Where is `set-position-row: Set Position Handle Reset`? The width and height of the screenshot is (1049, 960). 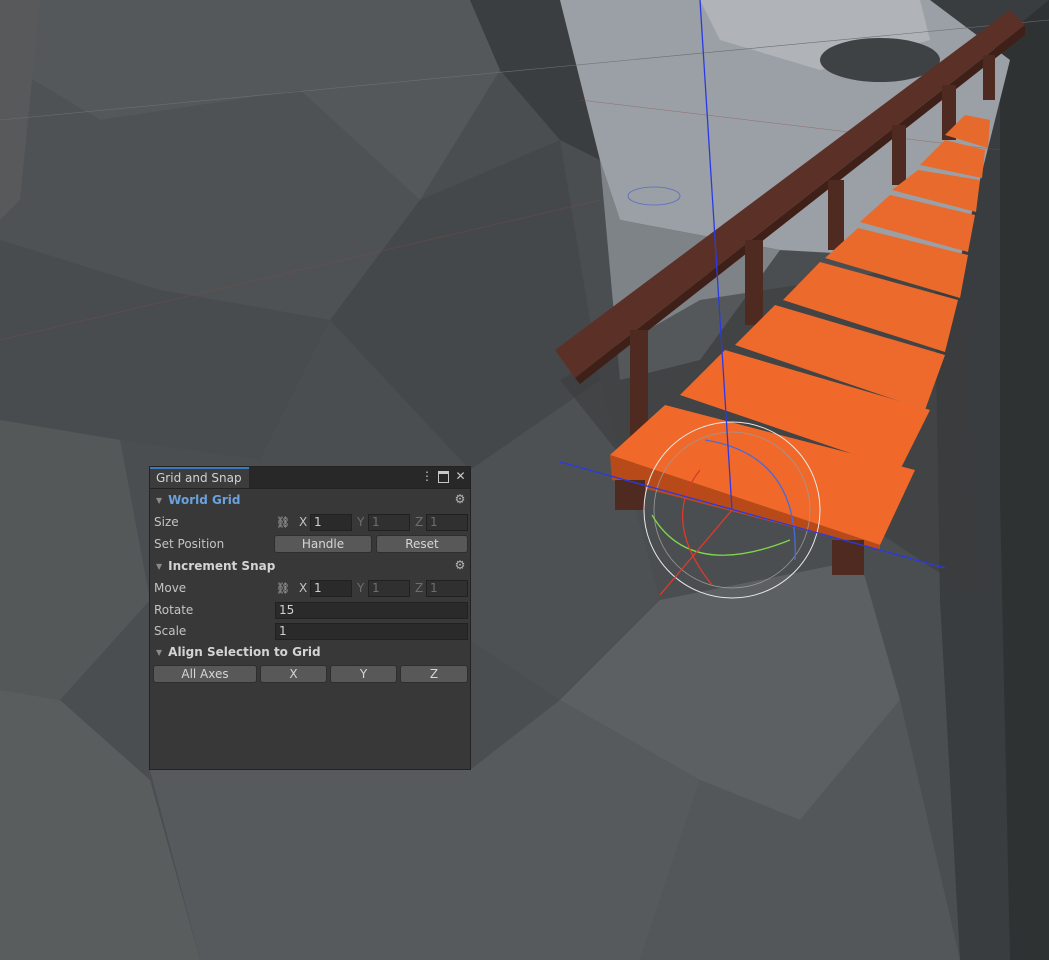 set-position-row: Set Position Handle Reset is located at coordinates (310, 544).